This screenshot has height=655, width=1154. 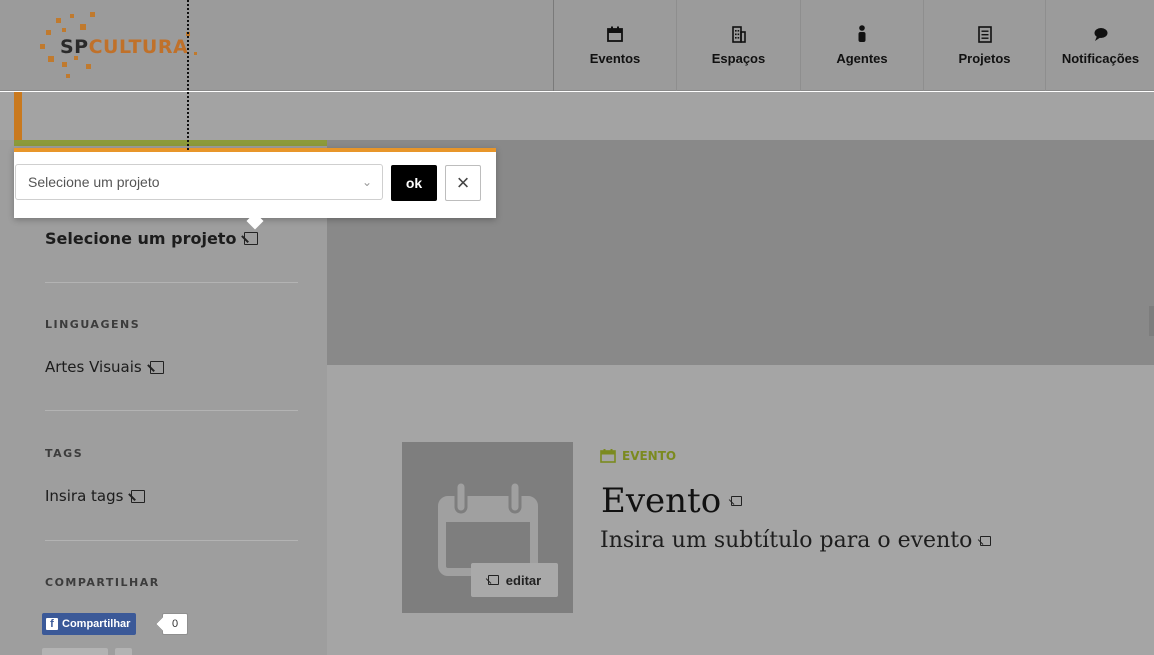 I want to click on accent-strip, so click(x=18, y=116).